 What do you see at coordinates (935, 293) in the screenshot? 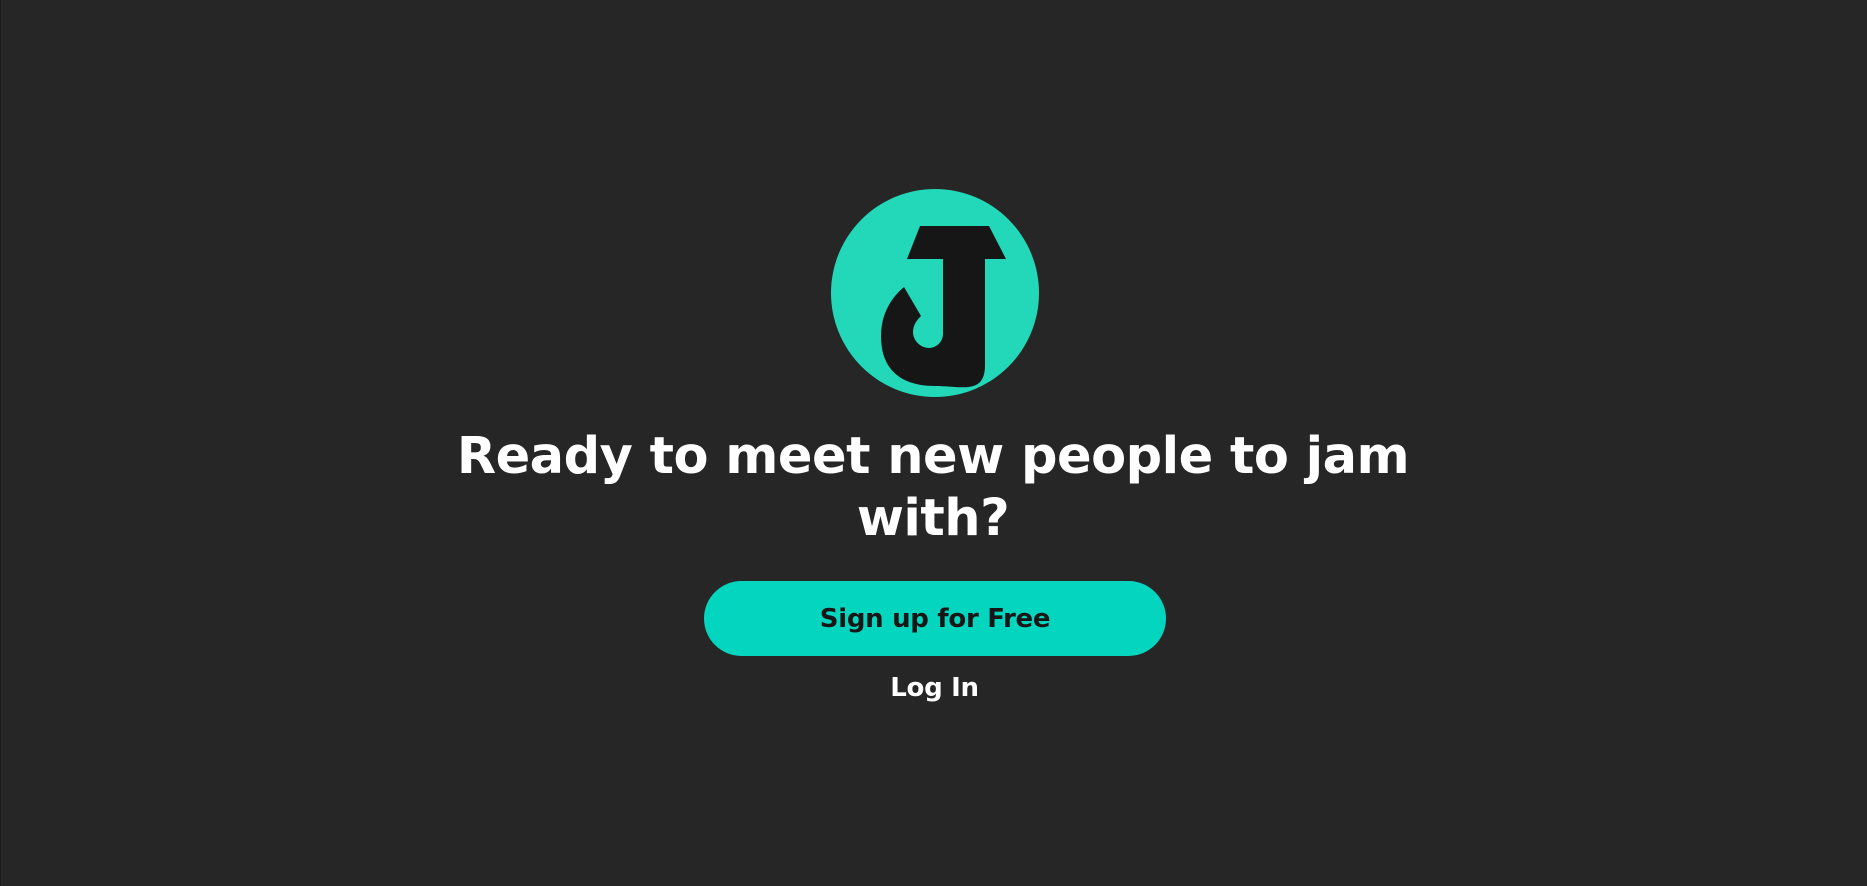
I see `j-letter-logo-icon` at bounding box center [935, 293].